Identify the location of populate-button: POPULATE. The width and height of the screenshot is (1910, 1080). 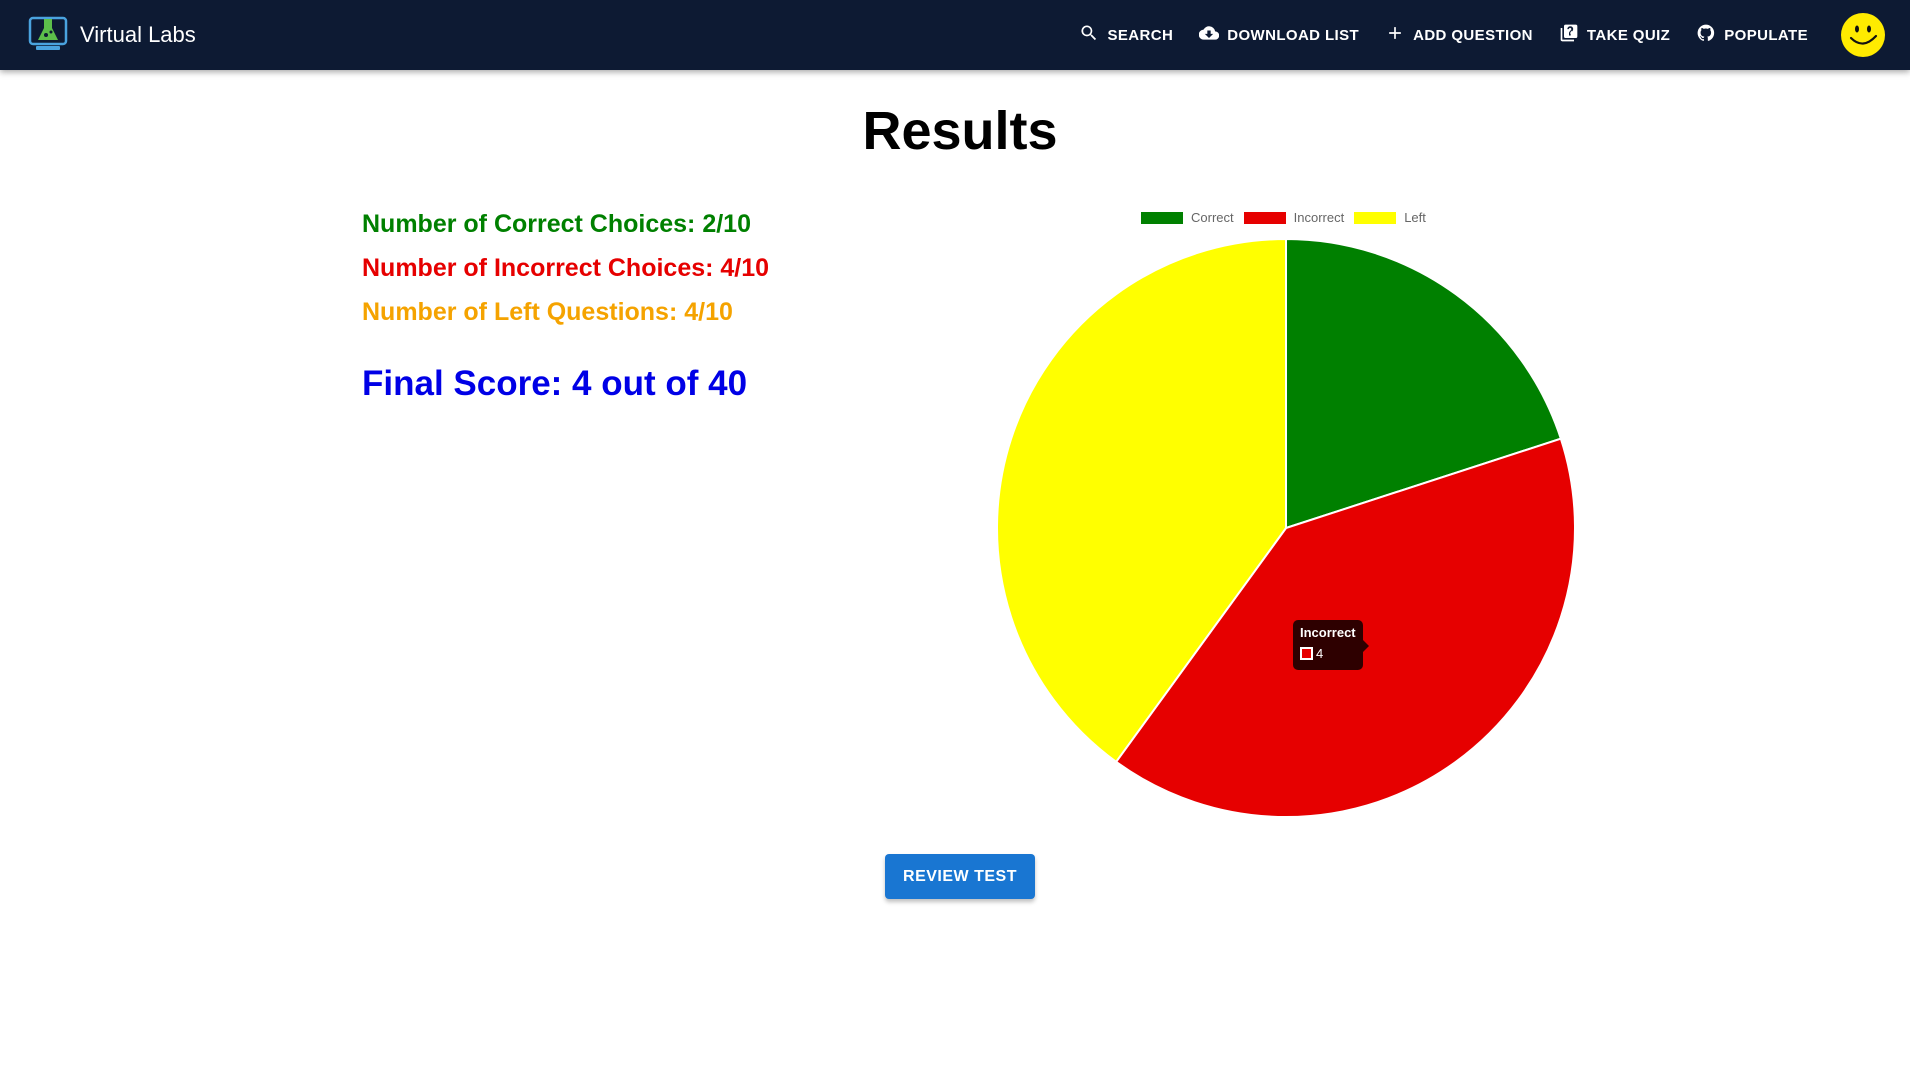
(1752, 35).